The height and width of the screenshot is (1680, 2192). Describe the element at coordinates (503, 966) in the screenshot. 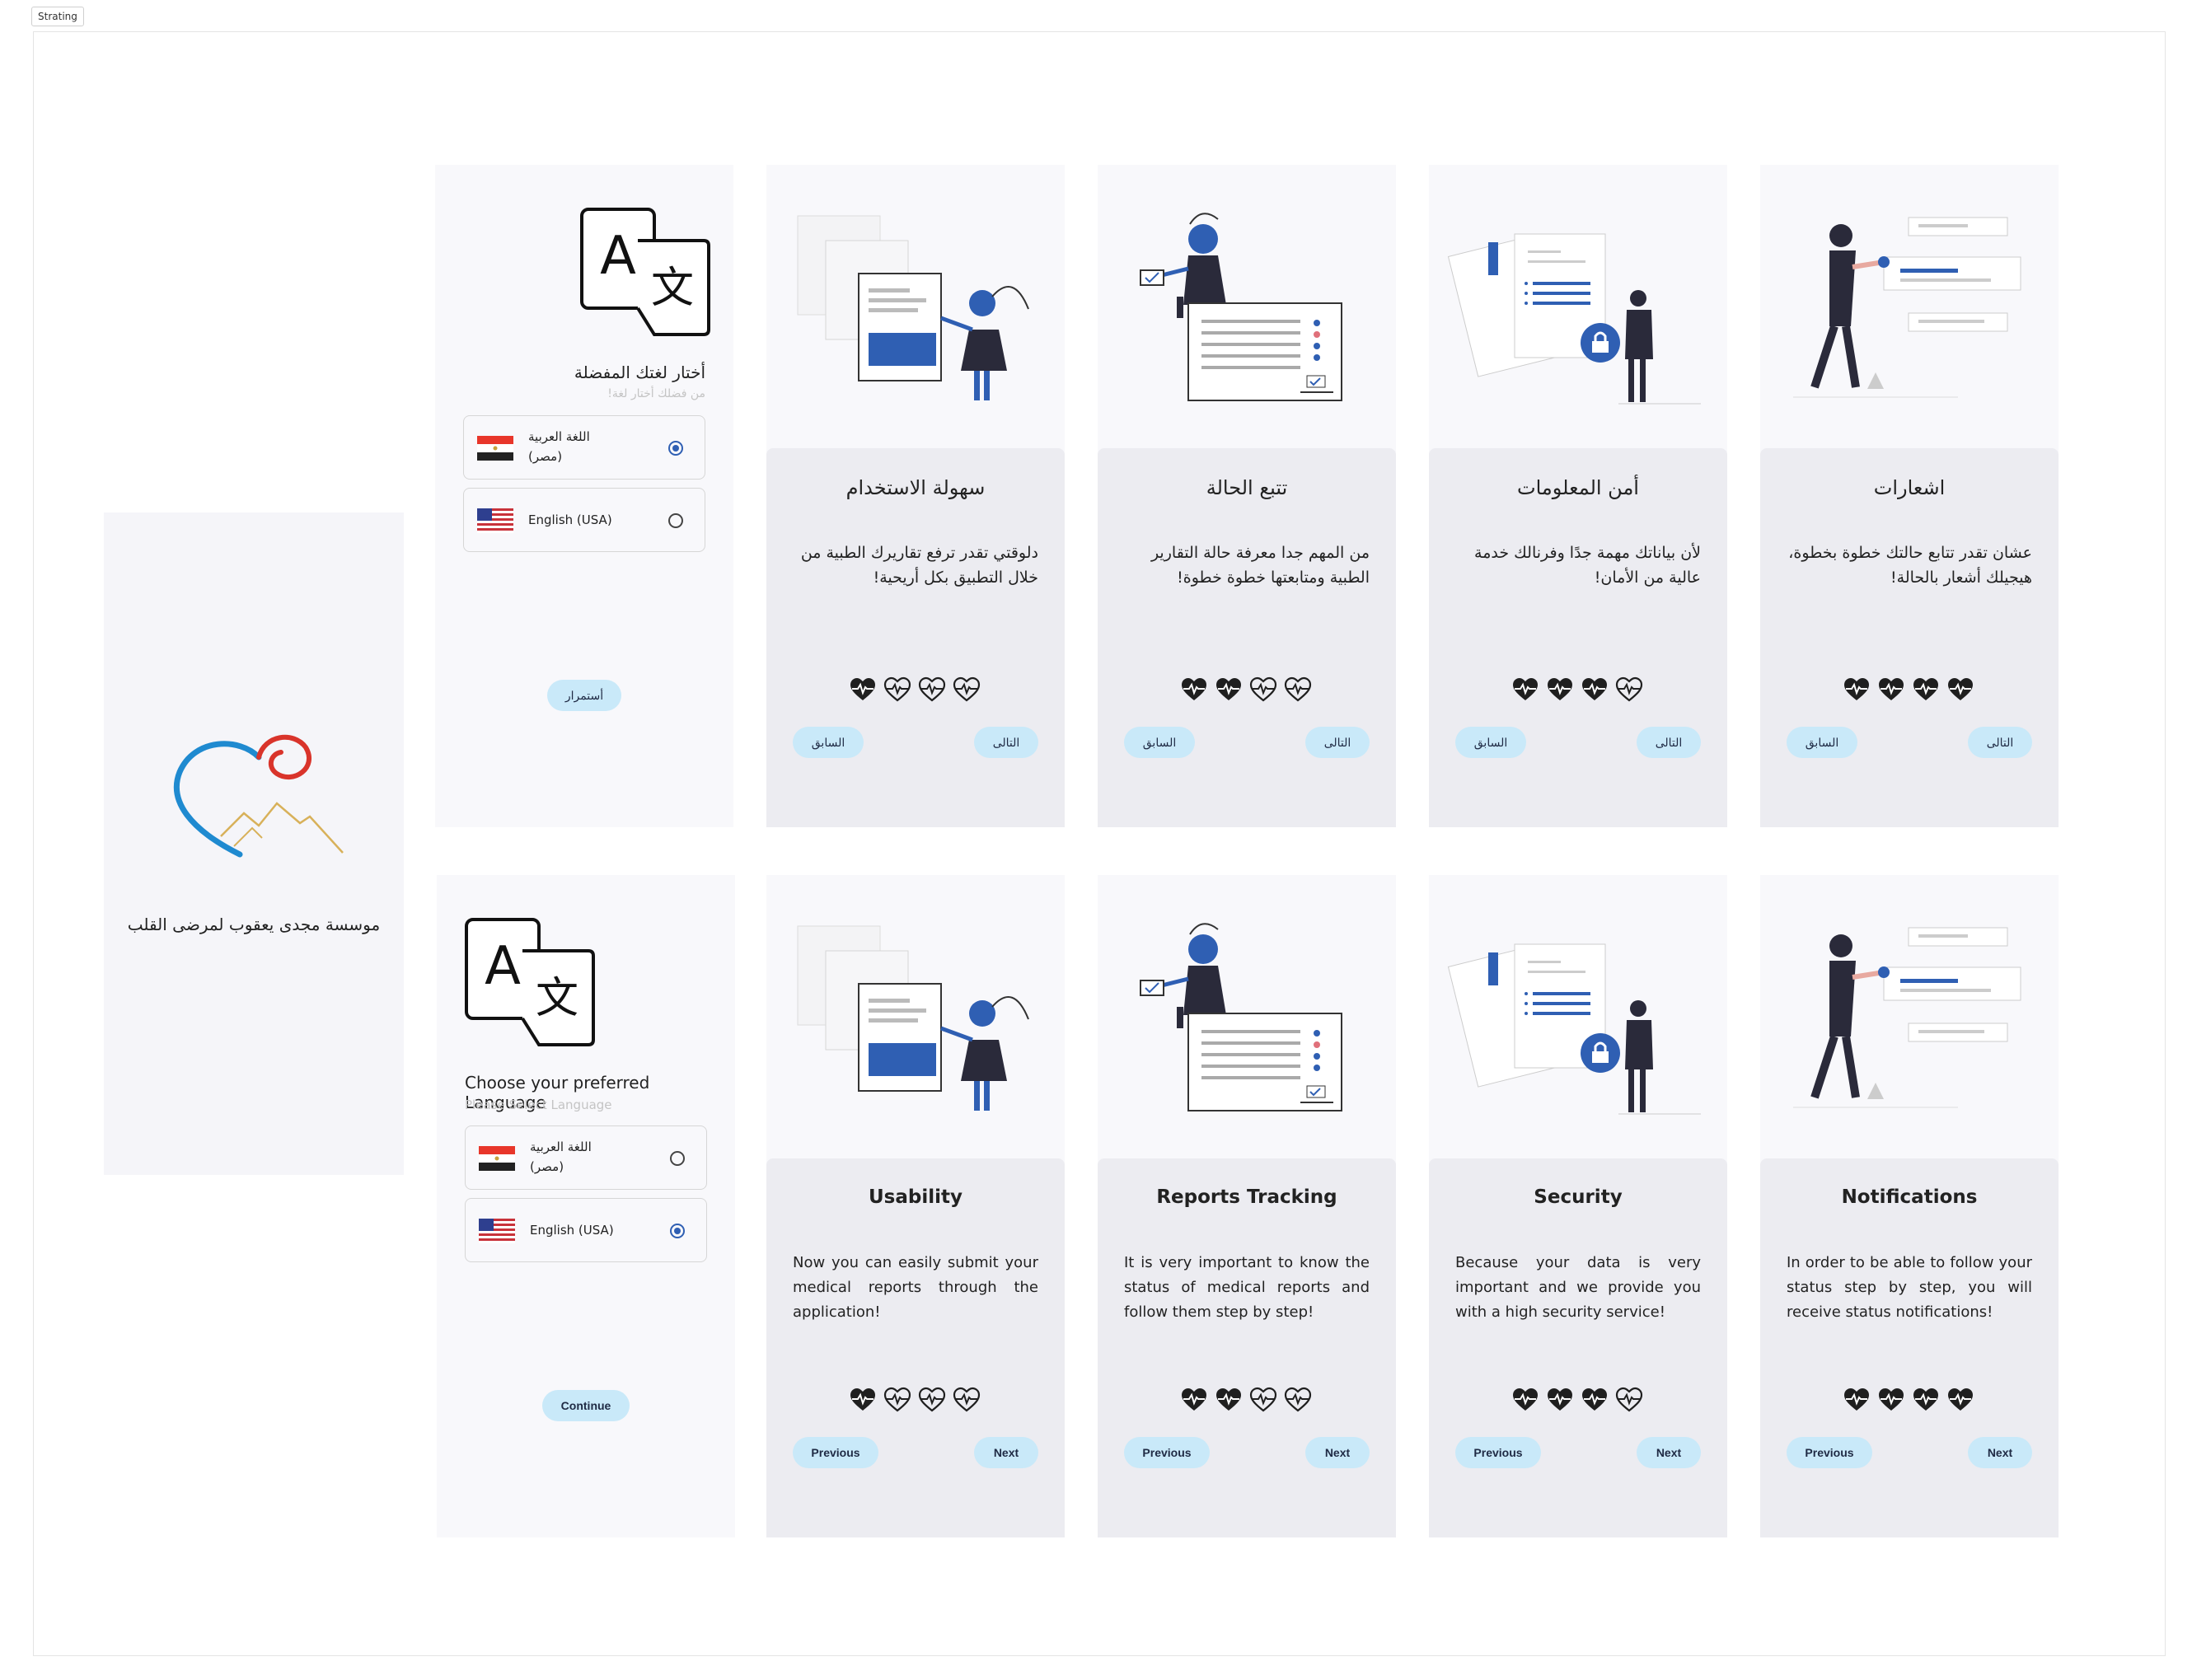

I see `svg-text: A` at that location.